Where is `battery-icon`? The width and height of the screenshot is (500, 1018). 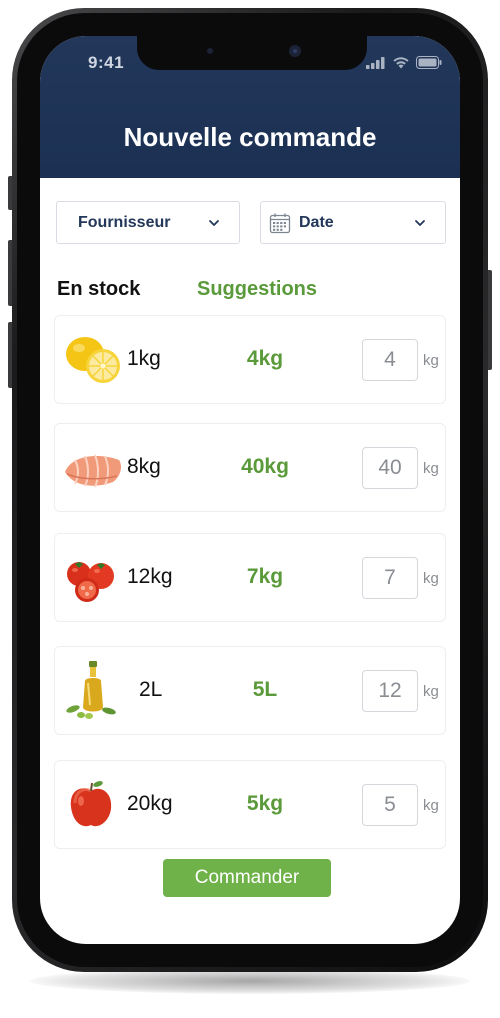
battery-icon is located at coordinates (429, 62).